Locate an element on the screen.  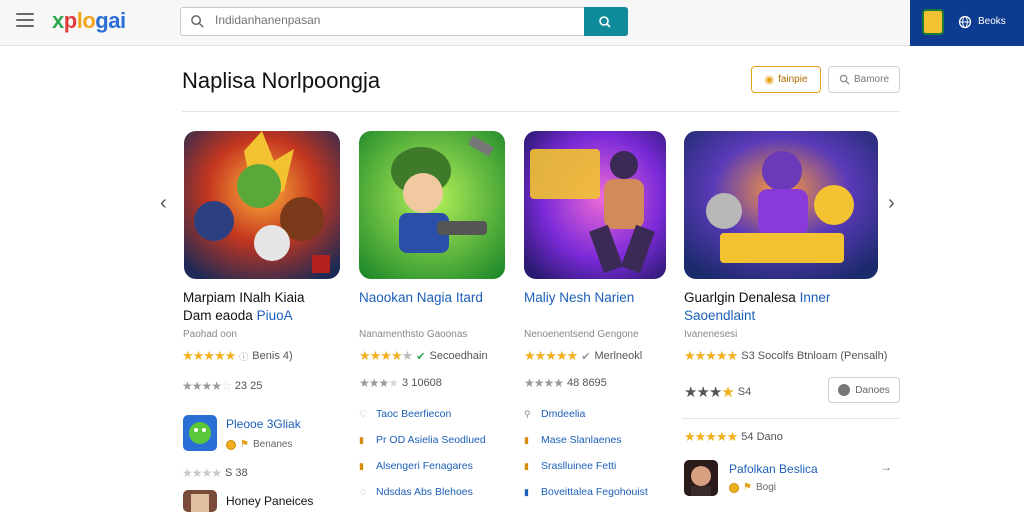
card-4-title-line1: Guarlgin Denalesa is located at coordinates (740, 297).